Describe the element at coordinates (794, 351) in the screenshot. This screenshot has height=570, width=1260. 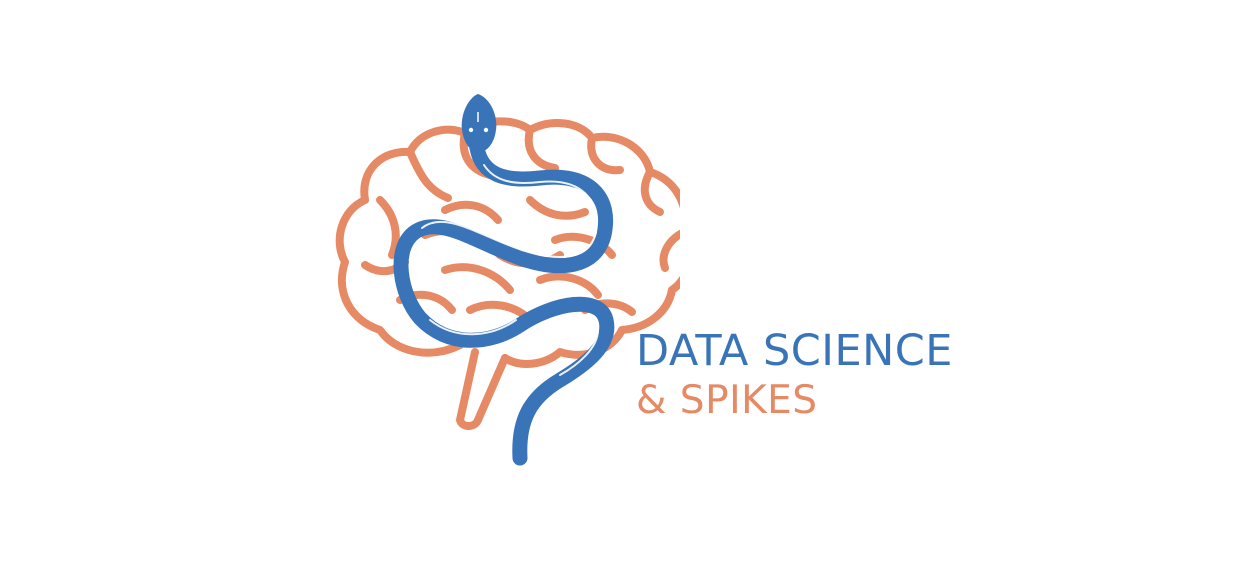
I see `logo-title-line1: DATA SCIENCE` at that location.